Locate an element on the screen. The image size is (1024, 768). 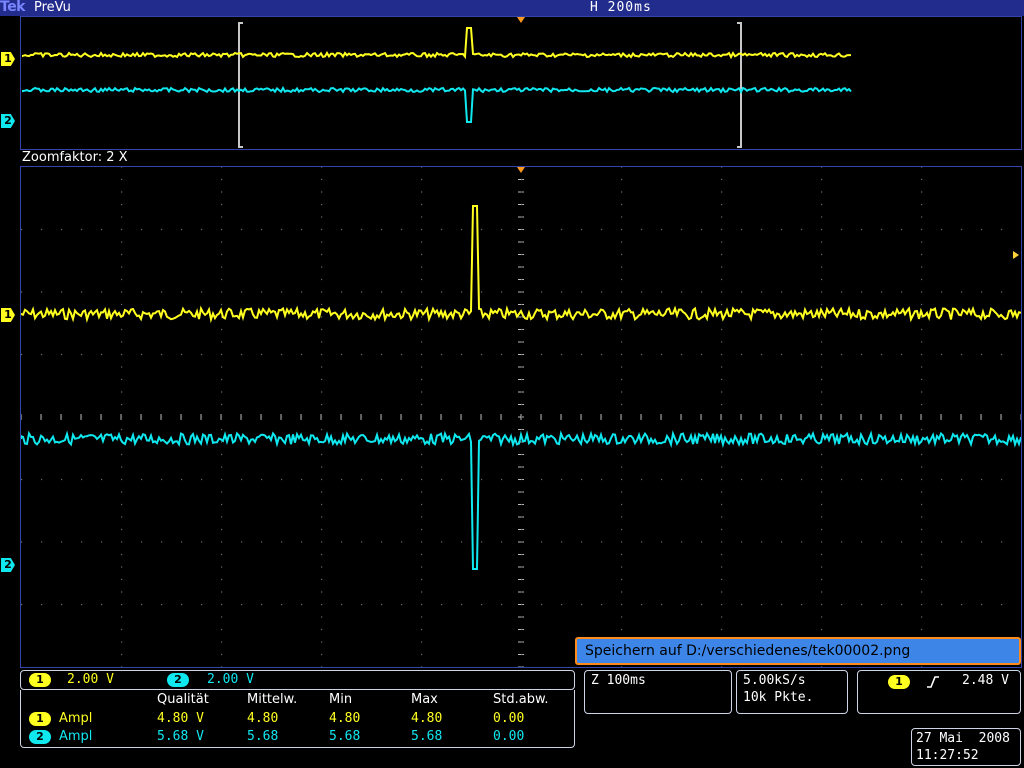
overview-waveforms is located at coordinates (437, 82).